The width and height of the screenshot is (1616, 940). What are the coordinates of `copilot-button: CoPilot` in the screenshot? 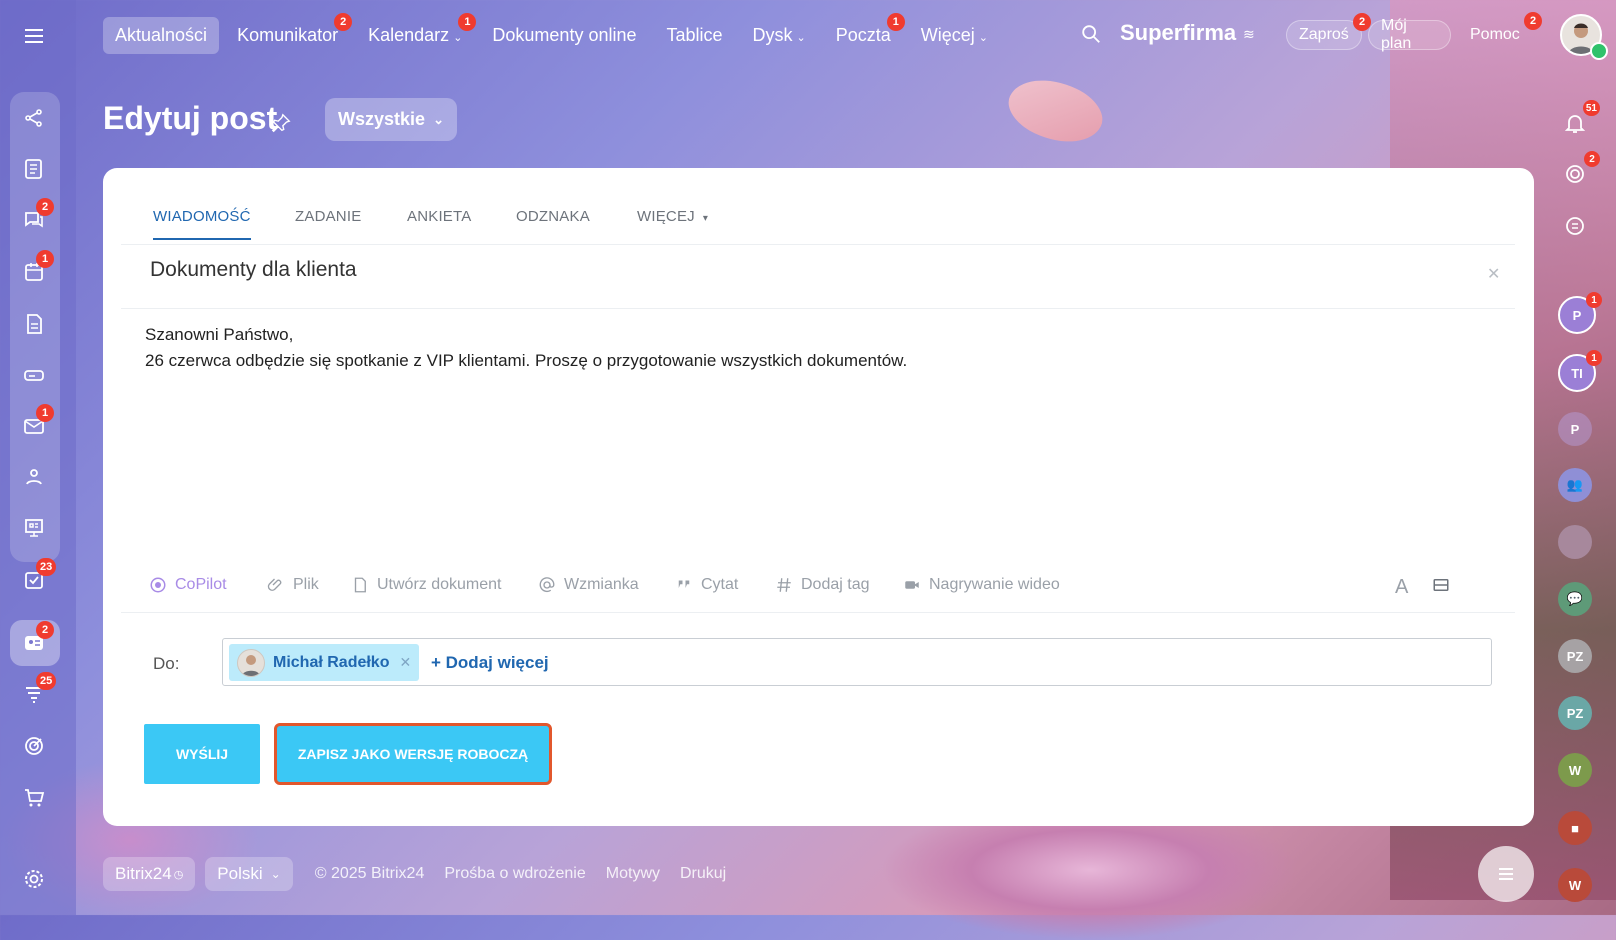 It's located at (188, 585).